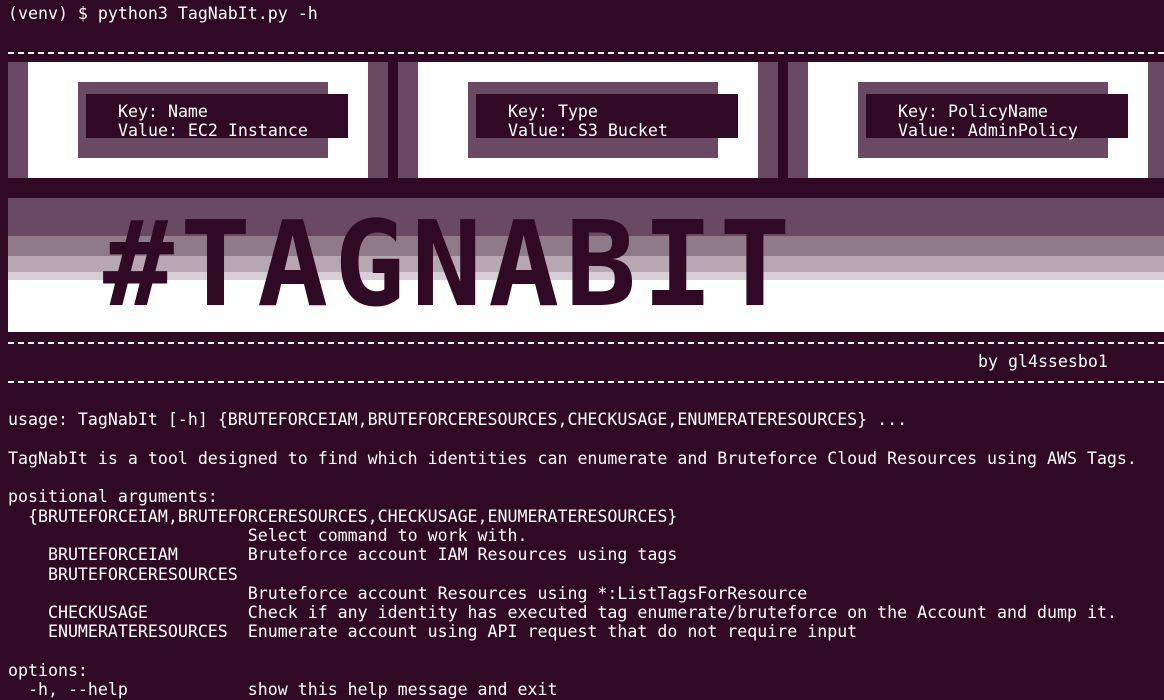 The image size is (1164, 700). What do you see at coordinates (586, 382) in the screenshot?
I see `divider-bottom` at bounding box center [586, 382].